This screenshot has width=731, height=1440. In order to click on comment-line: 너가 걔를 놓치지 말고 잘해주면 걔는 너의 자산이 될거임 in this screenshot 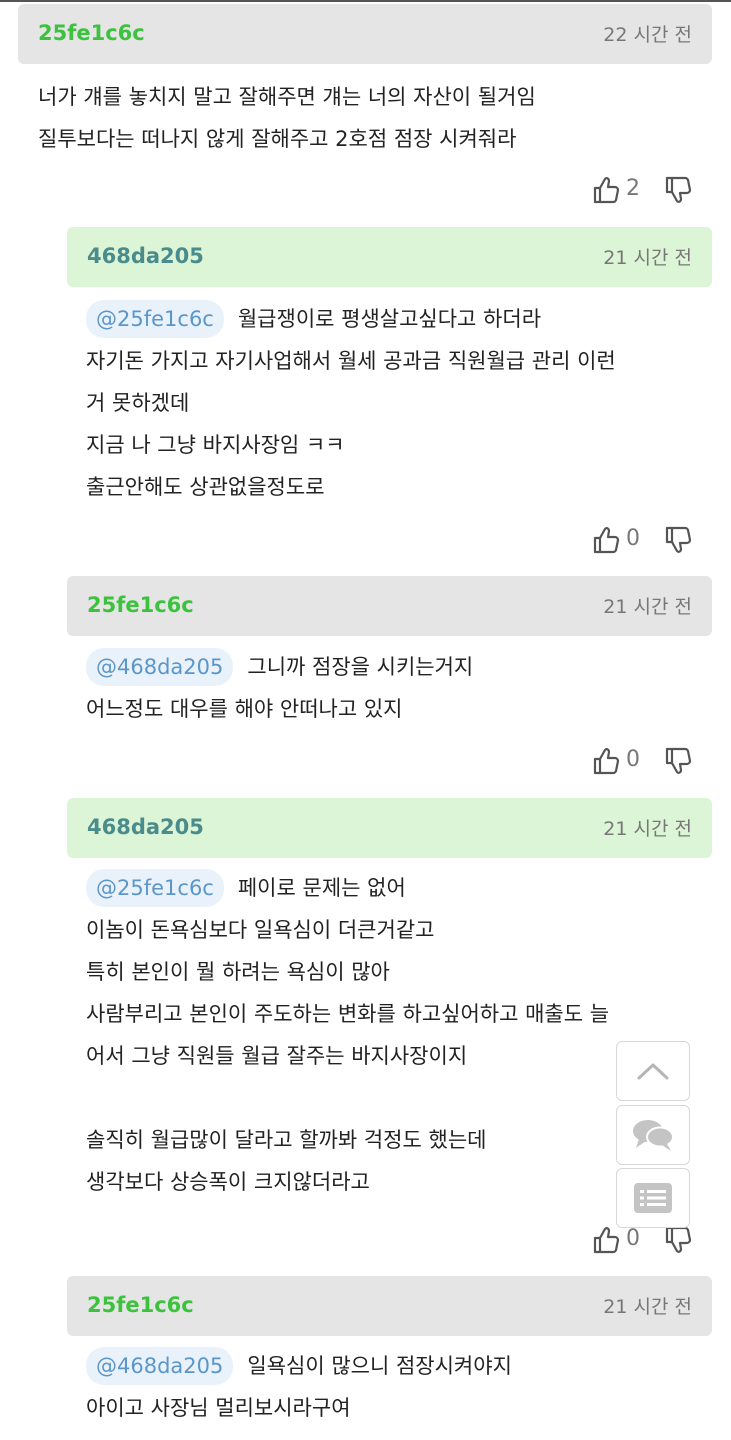, I will do `click(287, 97)`.